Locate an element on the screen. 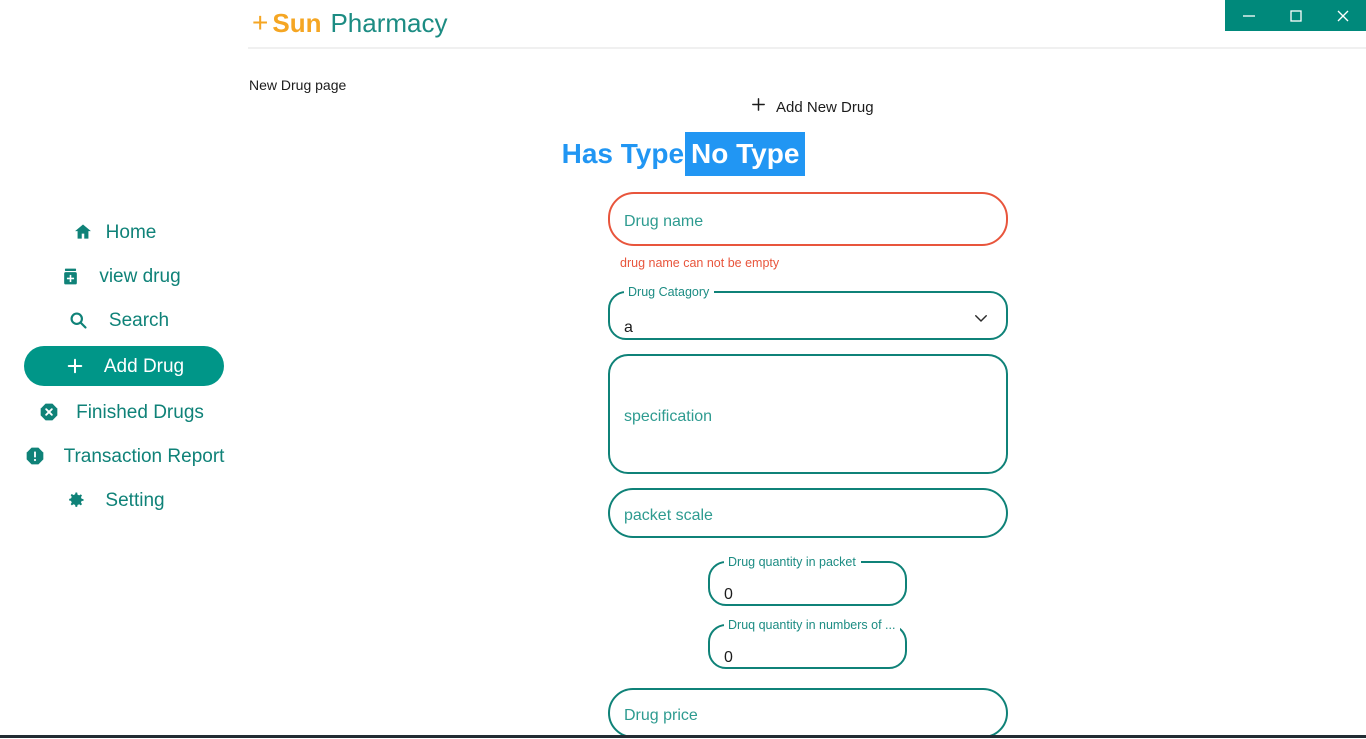  maximize-button is located at coordinates (1295, 15).